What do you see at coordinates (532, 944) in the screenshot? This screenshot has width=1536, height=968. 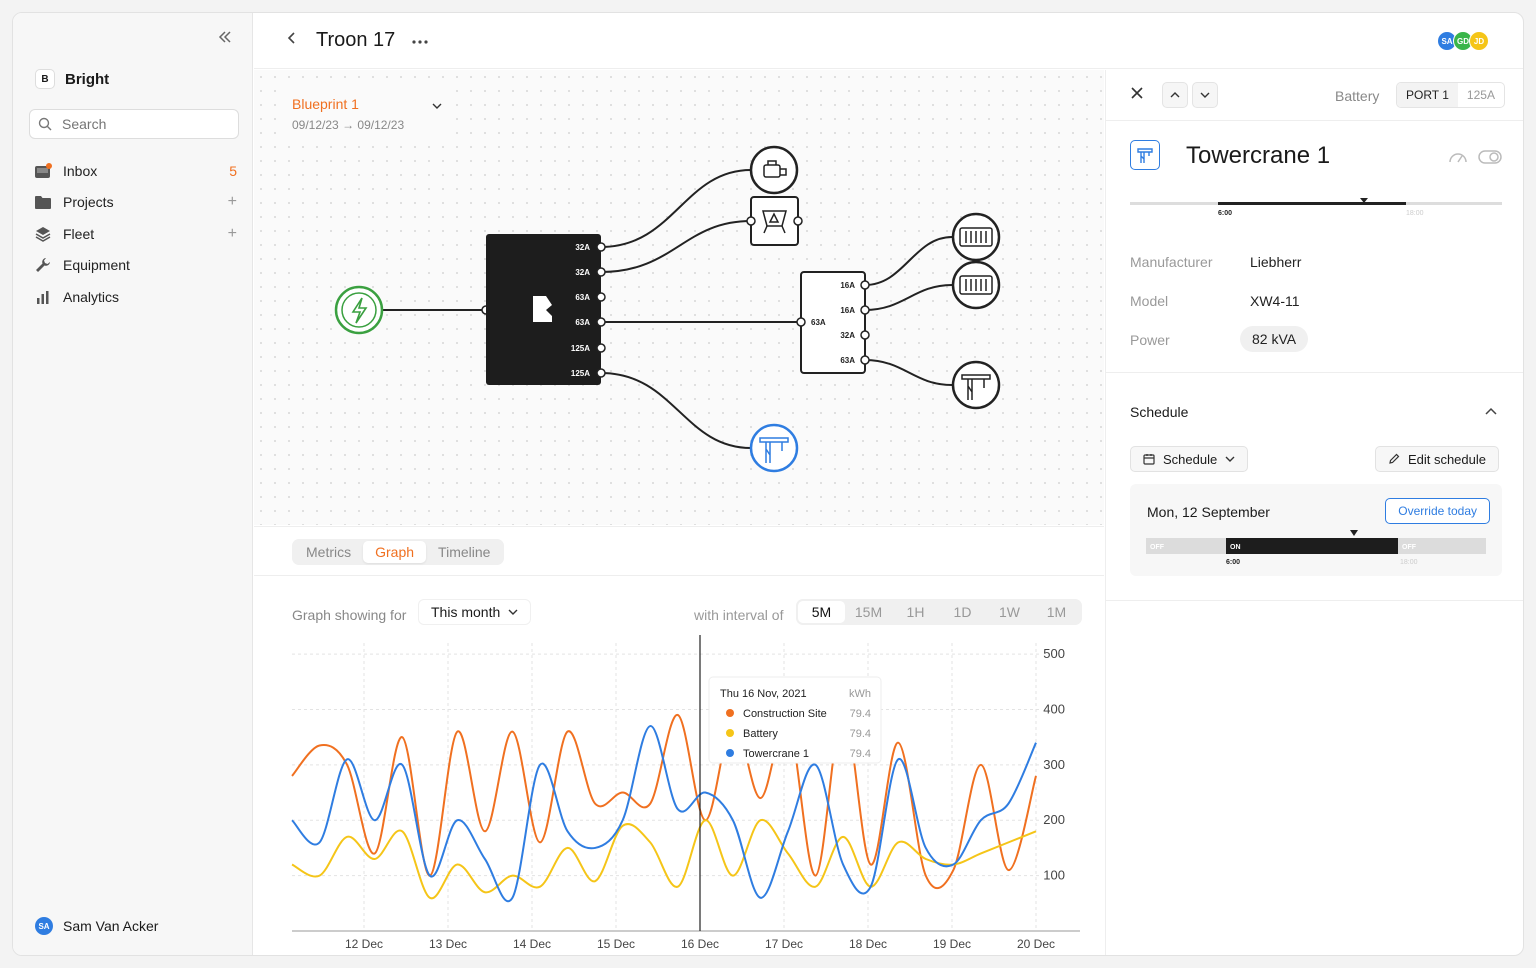 I see `x-tick-label: 14 Dec` at bounding box center [532, 944].